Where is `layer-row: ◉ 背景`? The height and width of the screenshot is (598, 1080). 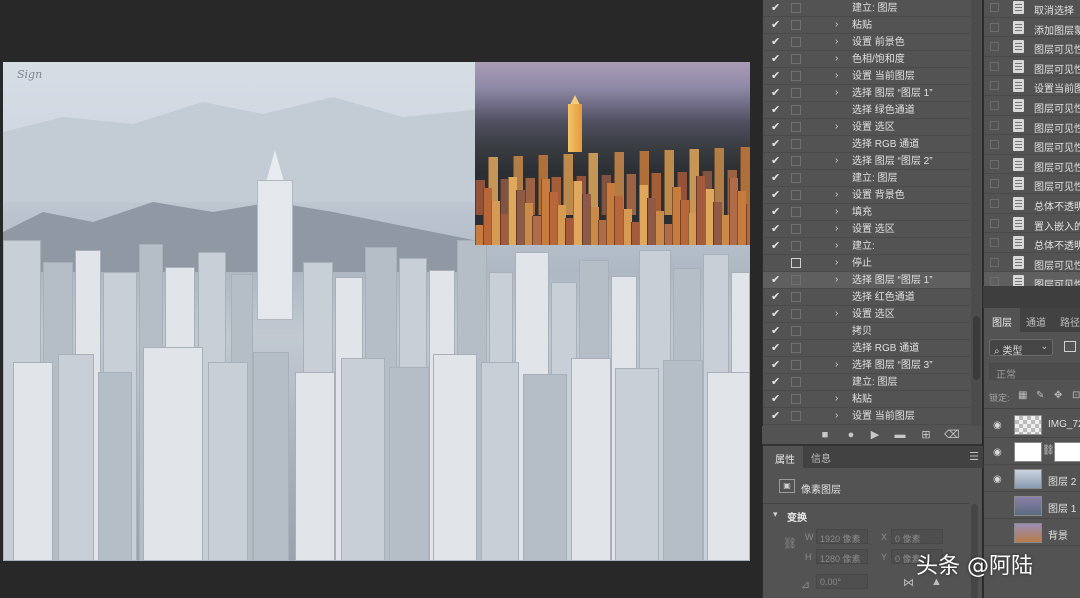
layer-row: ◉ 背景 is located at coordinates (1032, 533).